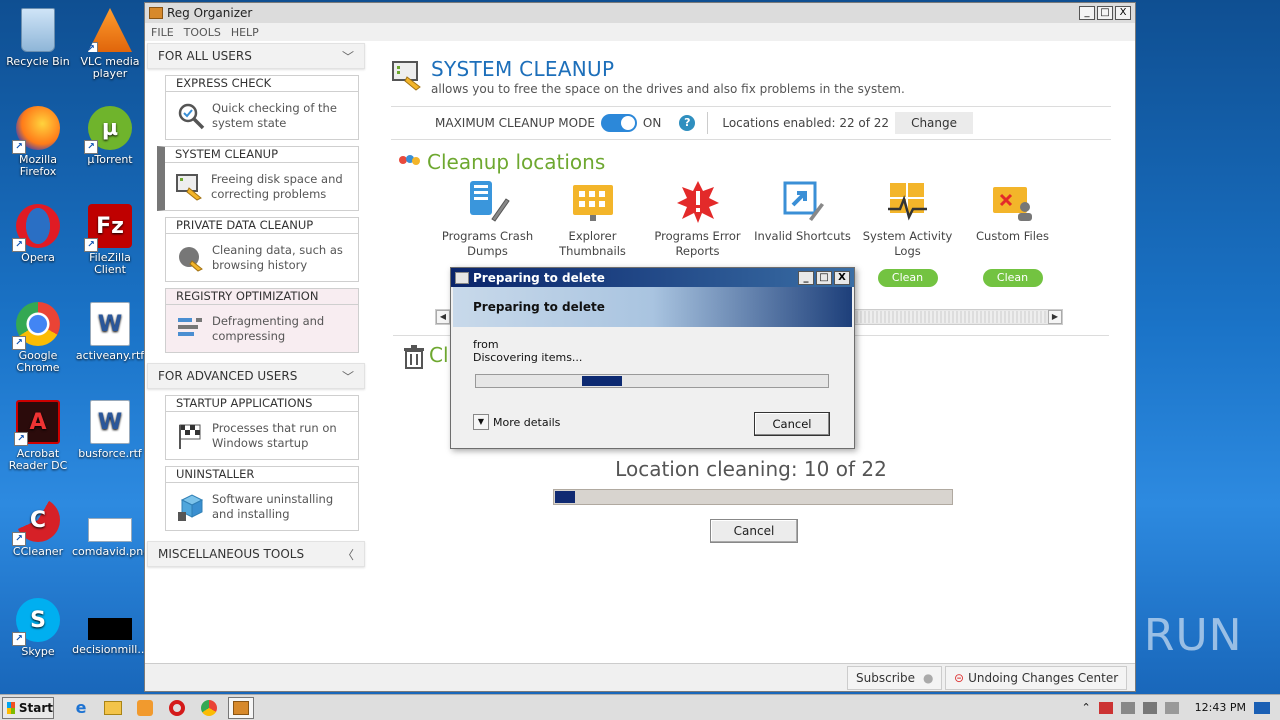 This screenshot has height=720, width=1280. Describe the element at coordinates (245, 32) in the screenshot. I see `menu-help: HELP` at that location.